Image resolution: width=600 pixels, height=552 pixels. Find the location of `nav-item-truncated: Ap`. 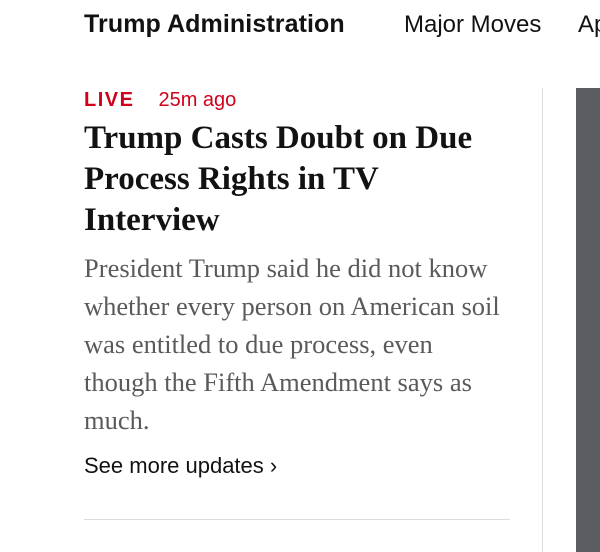

nav-item-truncated: Ap is located at coordinates (589, 25).